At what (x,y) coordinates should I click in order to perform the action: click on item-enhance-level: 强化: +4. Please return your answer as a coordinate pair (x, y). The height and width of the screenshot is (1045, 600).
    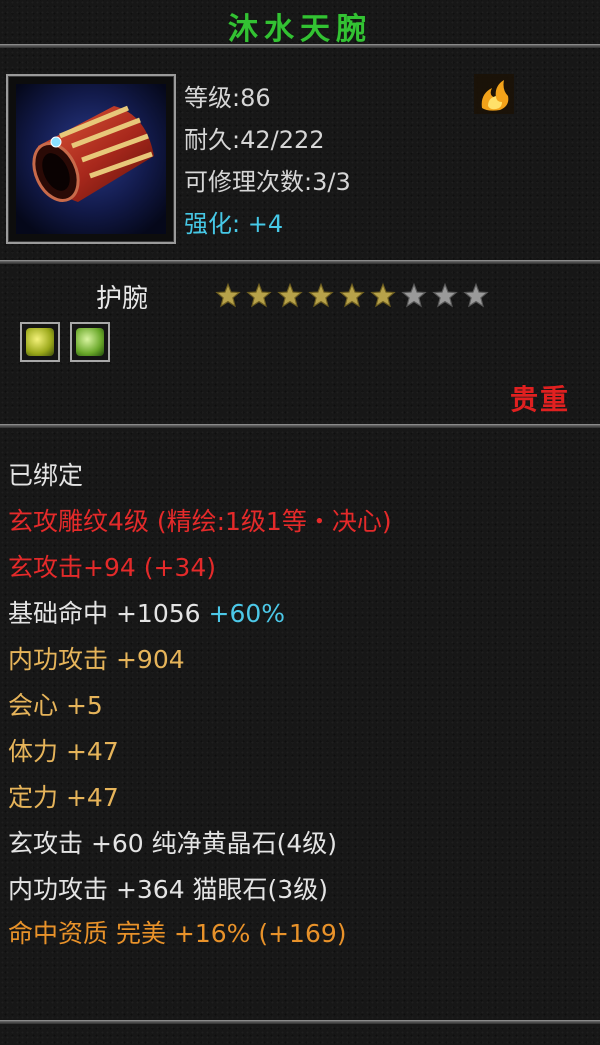
    Looking at the image, I should click on (234, 224).